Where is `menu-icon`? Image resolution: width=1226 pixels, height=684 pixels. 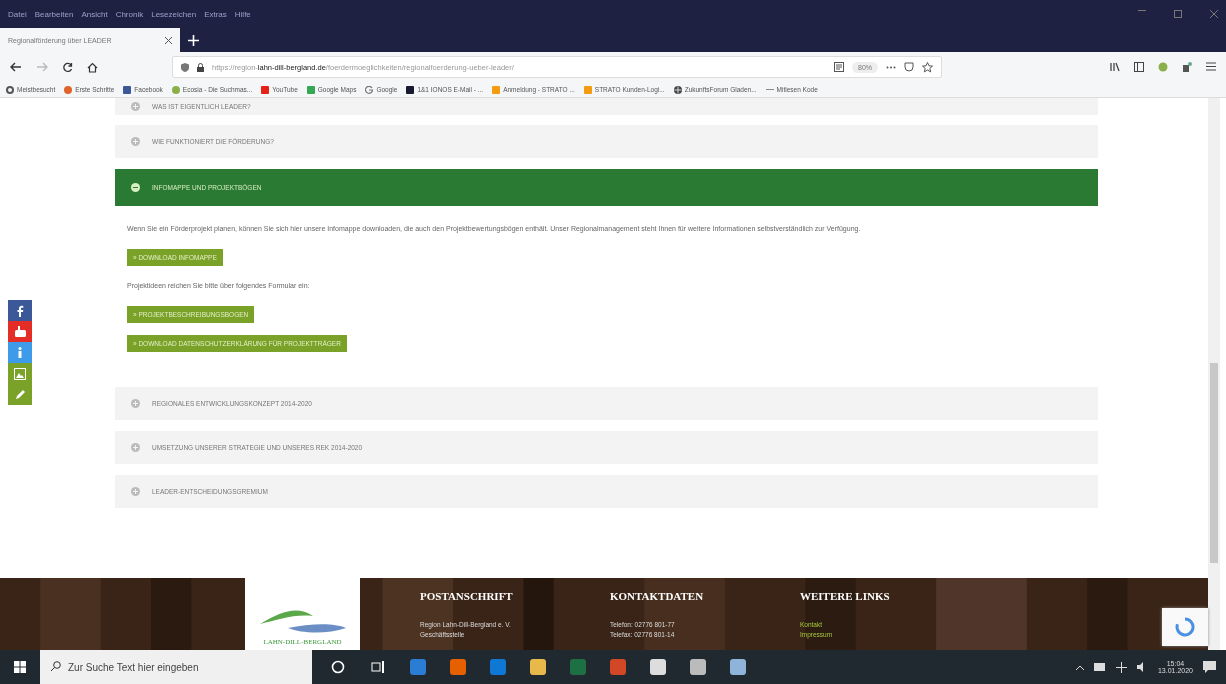
menu-icon is located at coordinates (1211, 66).